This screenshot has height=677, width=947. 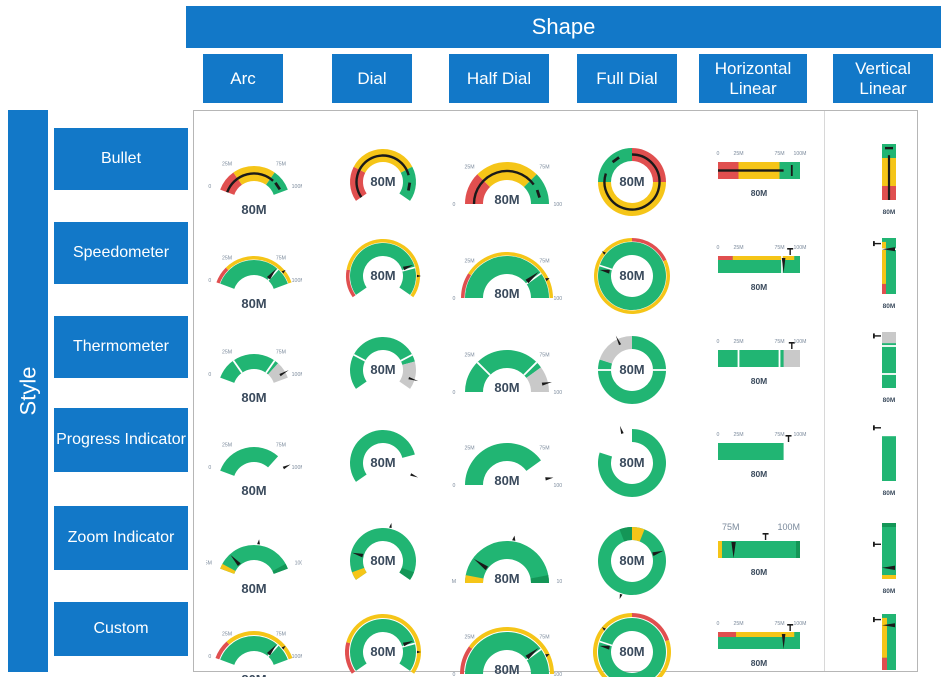 What do you see at coordinates (254, 468) in the screenshot?
I see `gauge-progress-arc: 0 25M 75M 100M 80M` at bounding box center [254, 468].